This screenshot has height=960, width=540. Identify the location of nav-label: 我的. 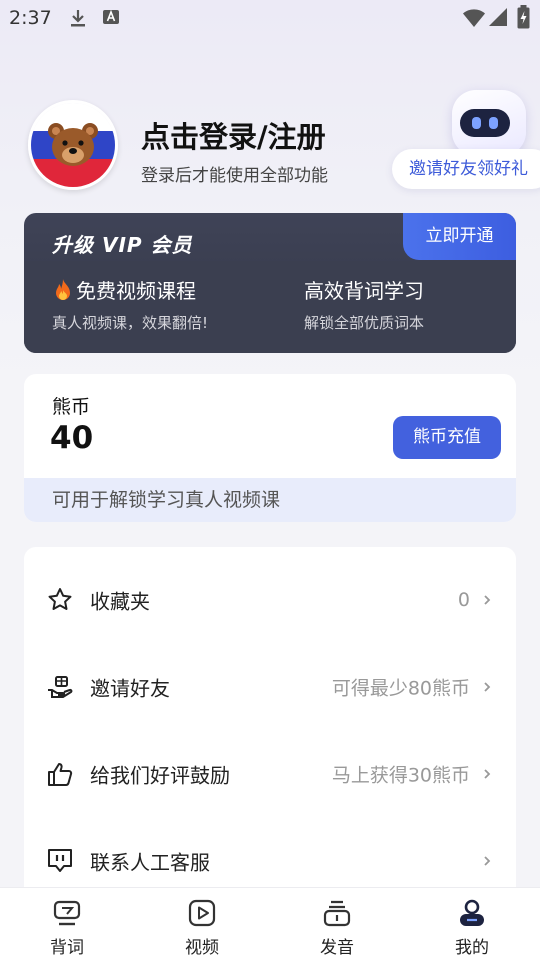
(472, 948).